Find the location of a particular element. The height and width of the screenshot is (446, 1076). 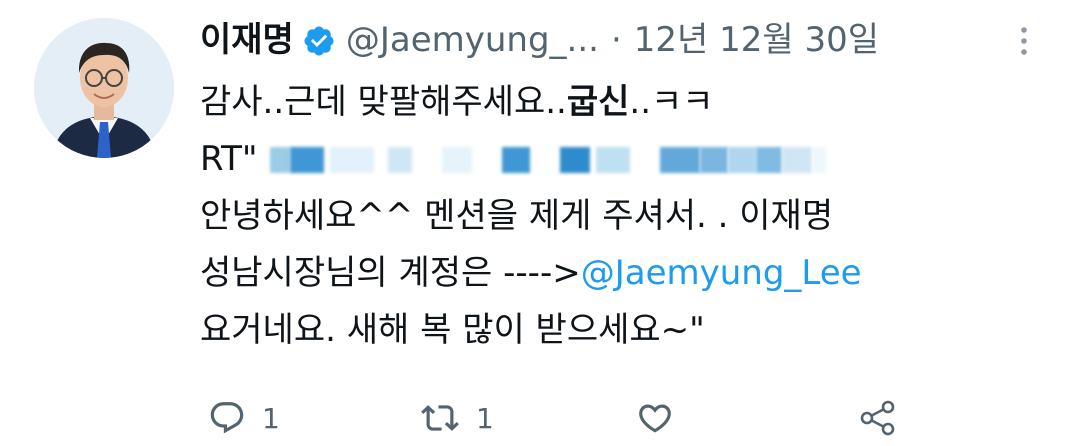

avatar is located at coordinates (104, 88).